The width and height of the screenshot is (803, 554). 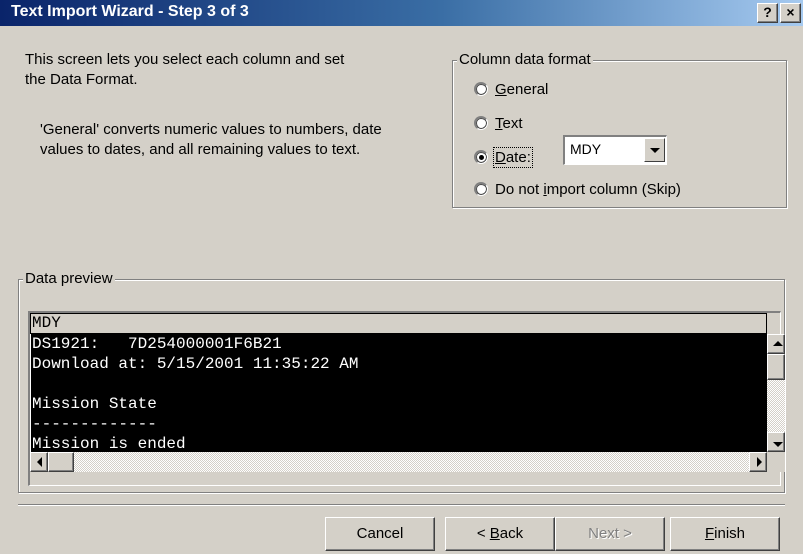 I want to click on radio-skip: Do not import column (Skip), so click(x=577, y=189).